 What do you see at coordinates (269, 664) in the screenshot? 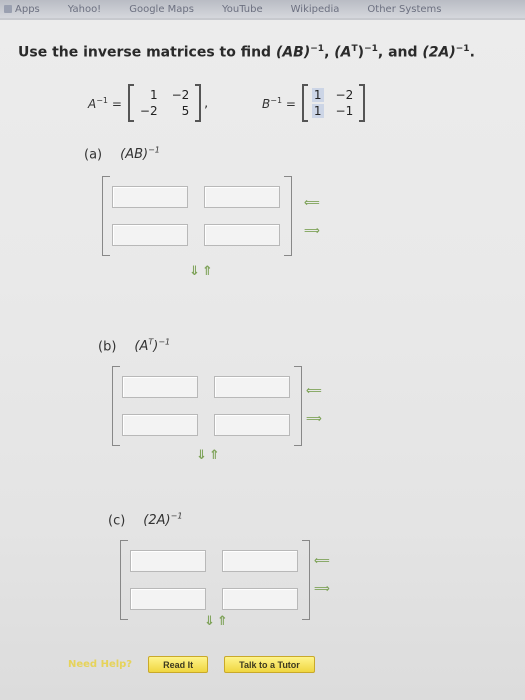
I see `talk-to-tutor-button: Talk to a Tutor` at bounding box center [269, 664].